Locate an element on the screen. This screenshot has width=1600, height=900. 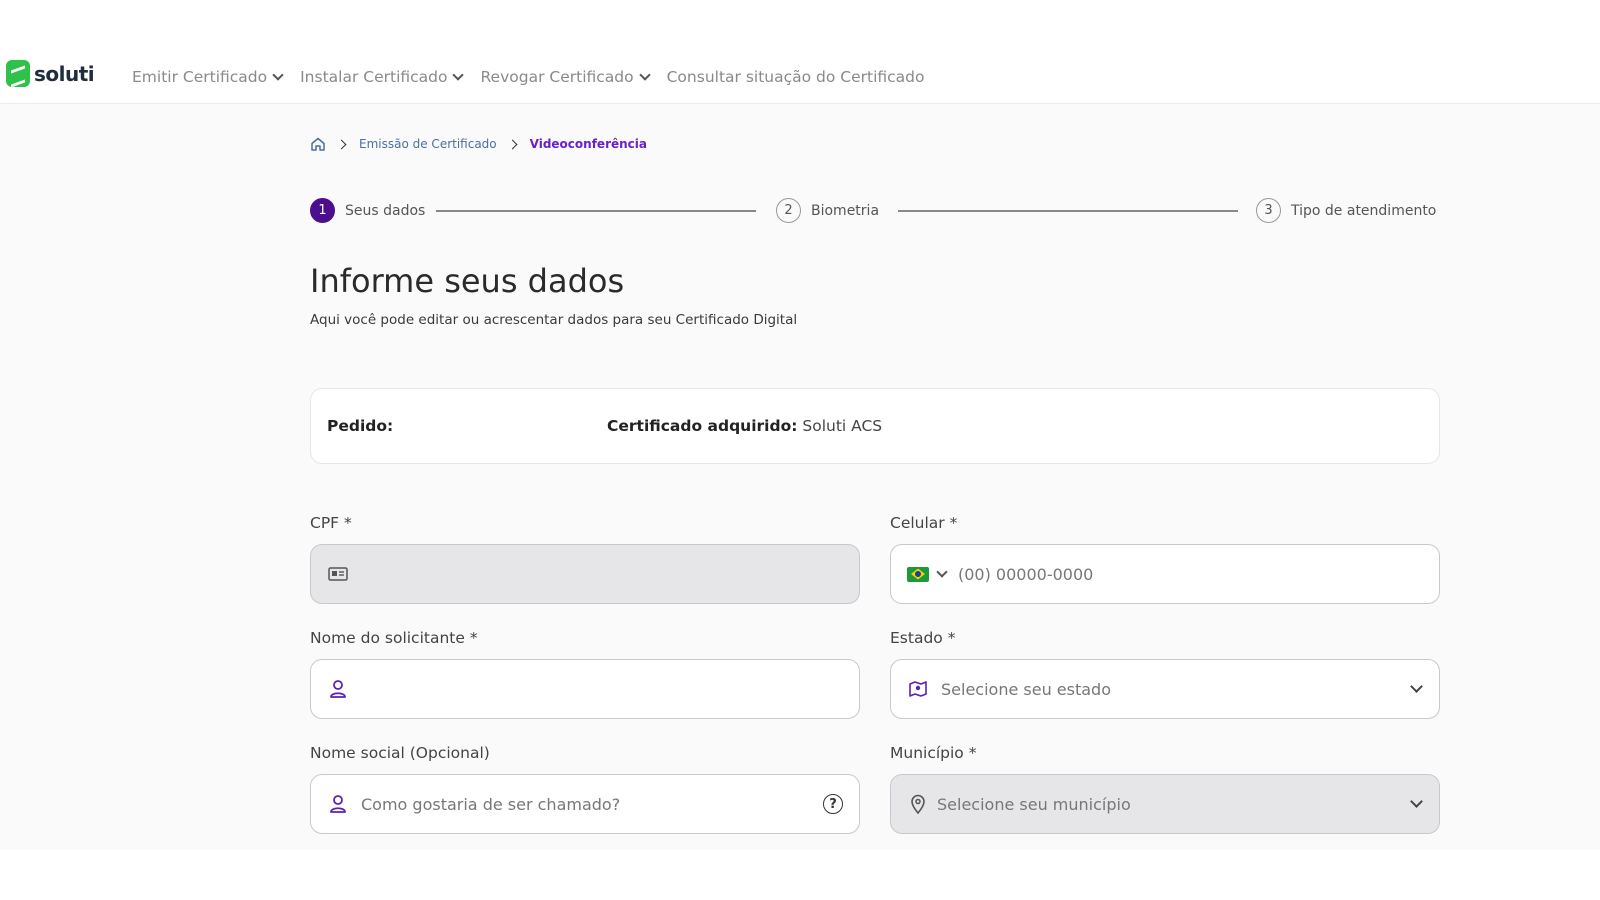
municipio-label: Município * is located at coordinates (933, 753).